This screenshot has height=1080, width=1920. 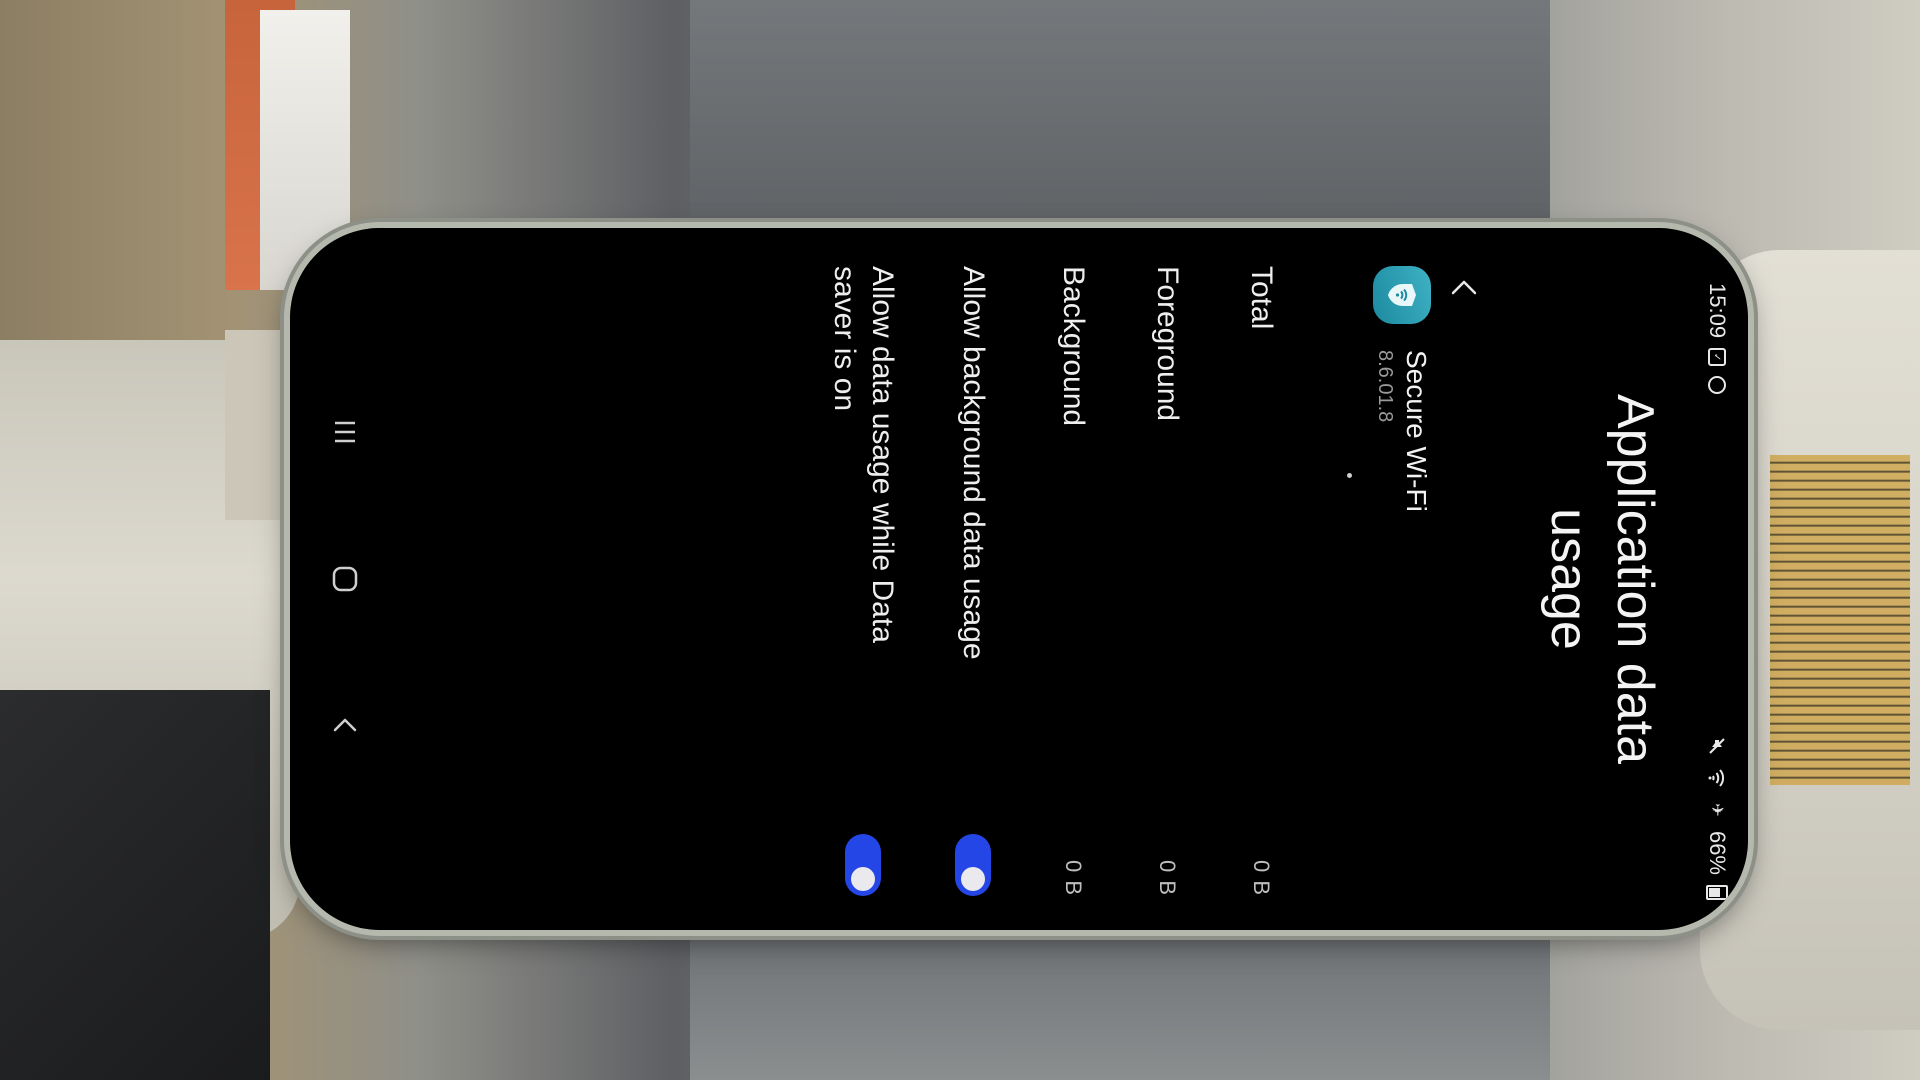 I want to click on metal-shelf-top, so click(x=1120, y=115).